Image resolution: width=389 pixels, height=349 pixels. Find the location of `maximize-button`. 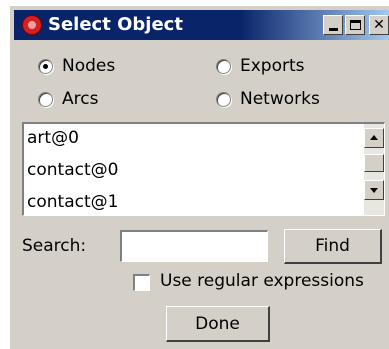

maximize-button is located at coordinates (355, 25).